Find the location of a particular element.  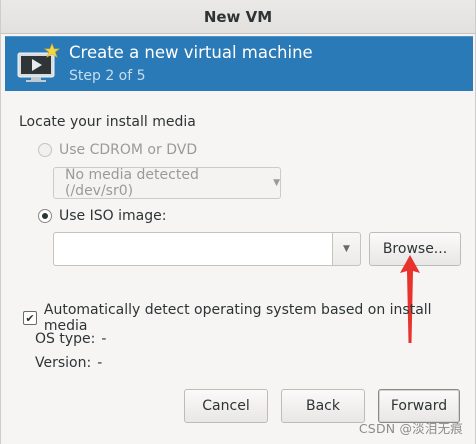

os-type-label: OS type: is located at coordinates (65, 339).